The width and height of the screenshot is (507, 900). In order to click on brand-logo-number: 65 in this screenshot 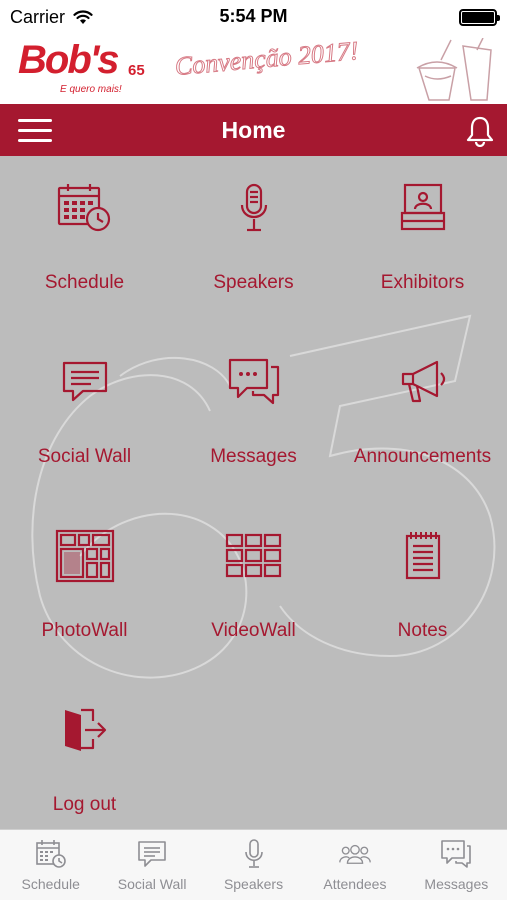, I will do `click(136, 70)`.